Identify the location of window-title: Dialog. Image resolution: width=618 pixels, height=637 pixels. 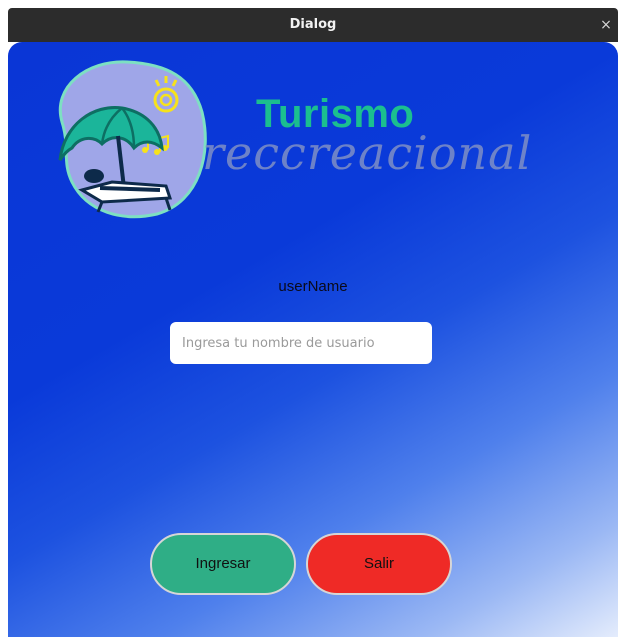
(313, 24).